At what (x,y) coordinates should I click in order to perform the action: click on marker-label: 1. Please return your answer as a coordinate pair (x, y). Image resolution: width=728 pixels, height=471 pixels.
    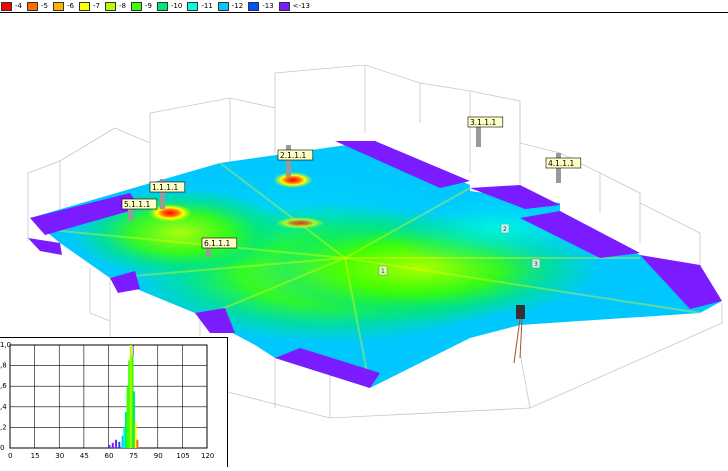
    Looking at the image, I should click on (383, 271).